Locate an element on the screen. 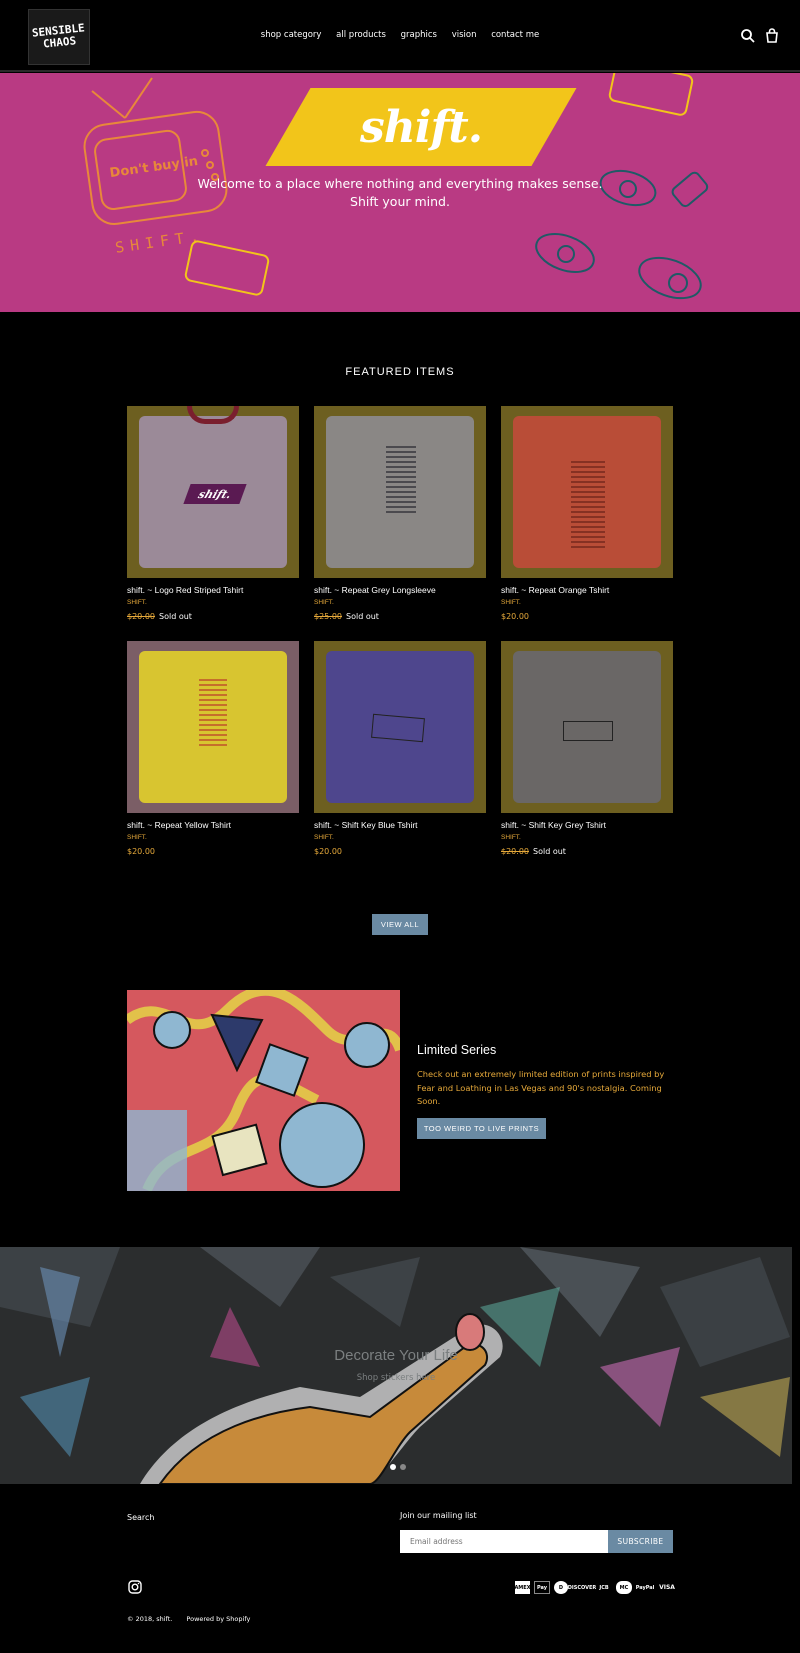 Image resolution: width=800 pixels, height=1653 pixels. jcb-icon: JCB is located at coordinates (604, 1587).